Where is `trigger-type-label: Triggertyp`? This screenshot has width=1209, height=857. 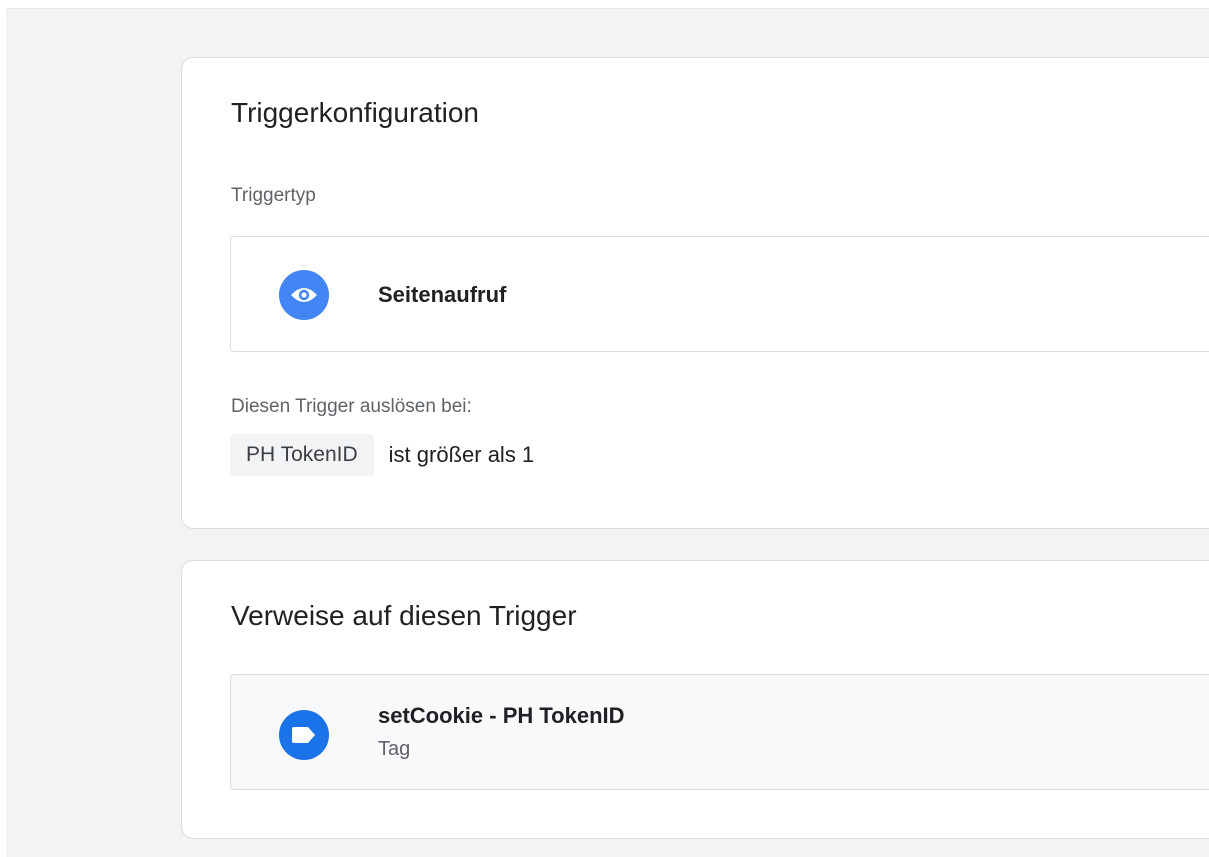
trigger-type-label: Triggertyp is located at coordinates (273, 195).